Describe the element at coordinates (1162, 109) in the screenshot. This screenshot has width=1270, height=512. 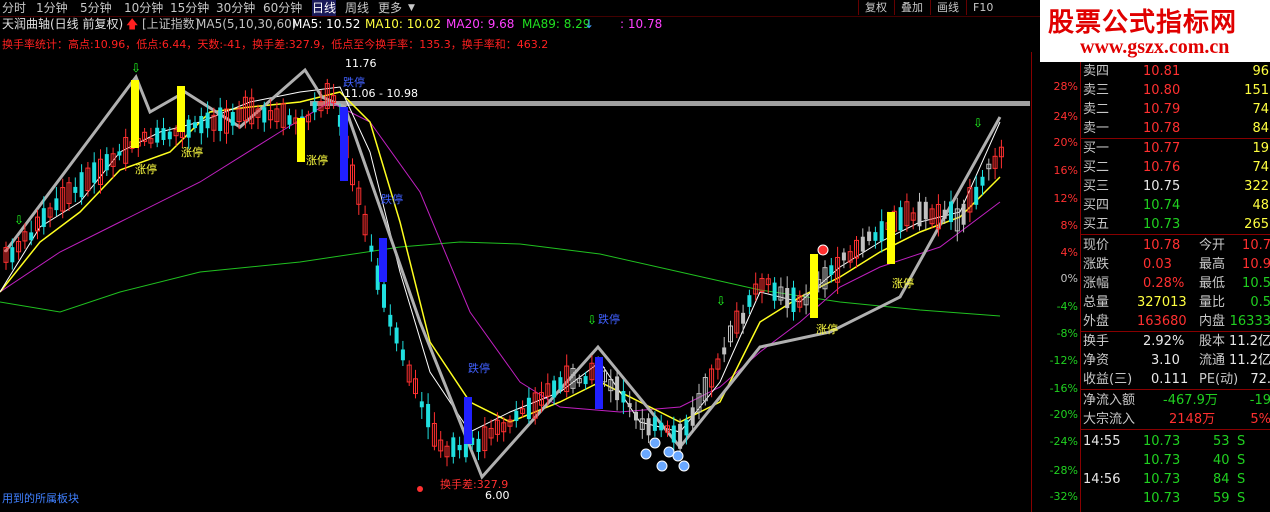
I see `ask-price: 10.79` at that location.